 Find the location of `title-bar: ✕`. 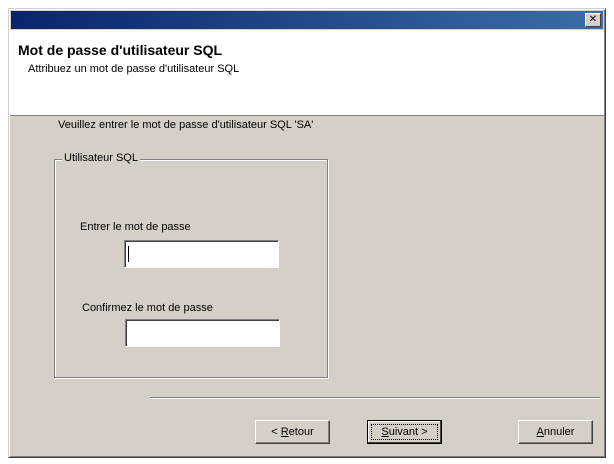

title-bar: ✕ is located at coordinates (307, 20).